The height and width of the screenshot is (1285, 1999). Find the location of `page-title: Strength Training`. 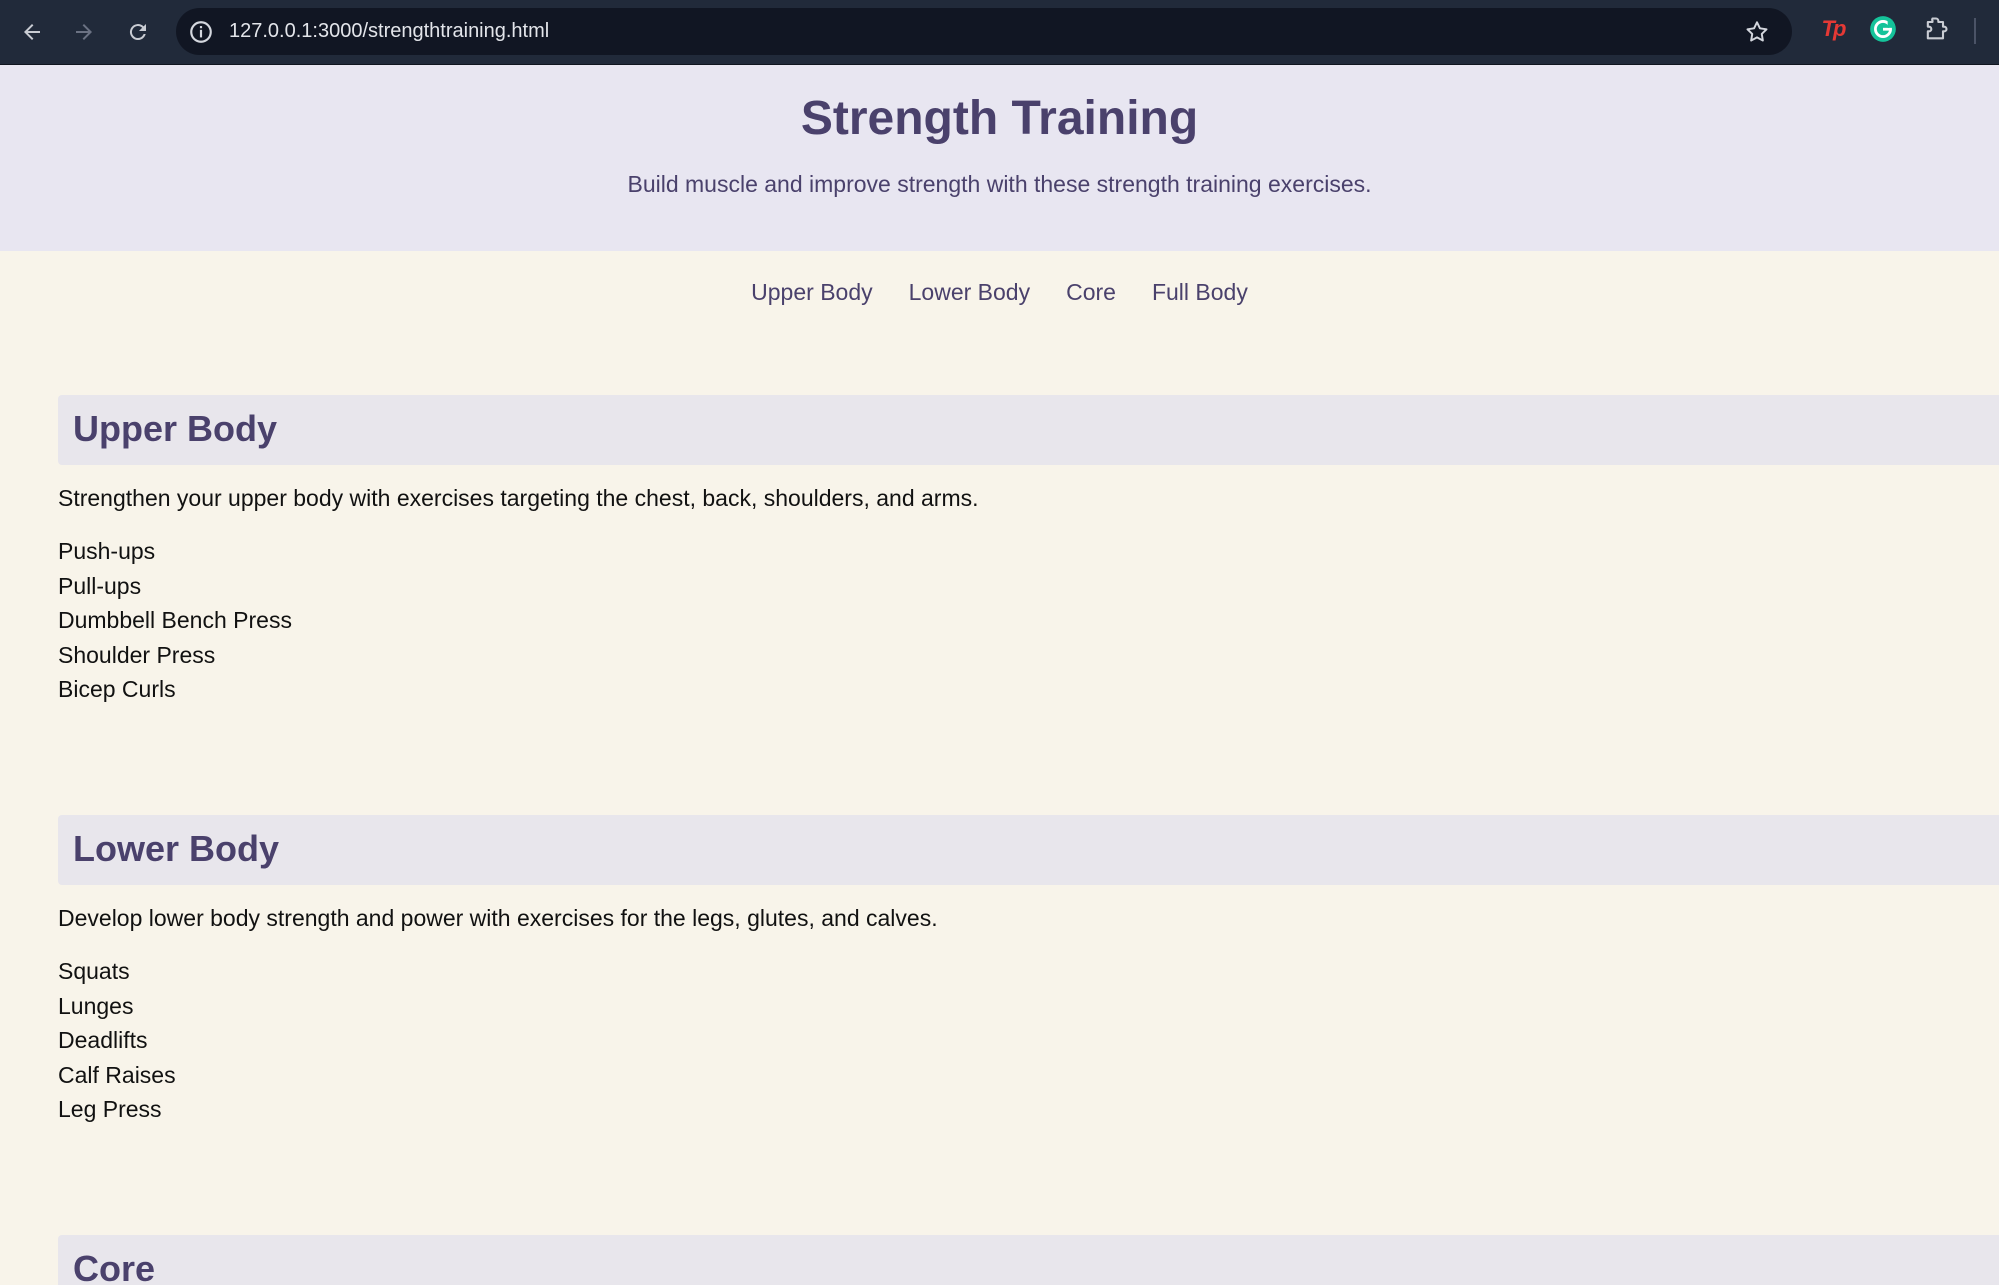

page-title: Strength Training is located at coordinates (999, 118).